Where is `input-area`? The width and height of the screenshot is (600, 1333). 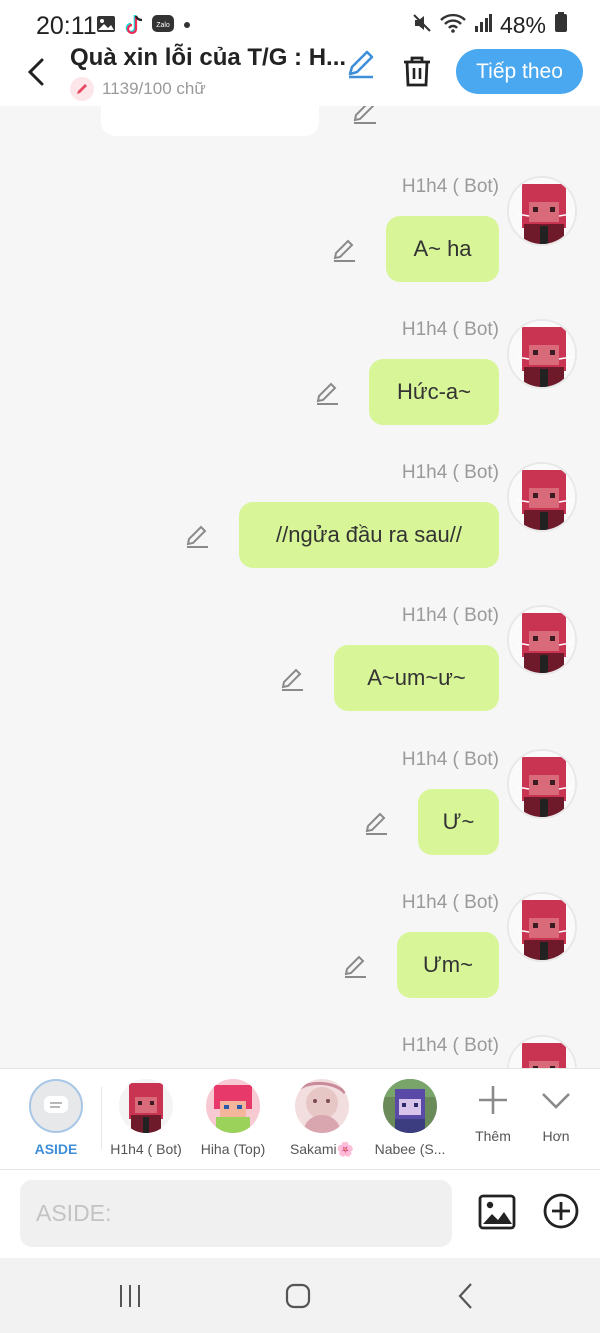
input-area is located at coordinates (300, 1214).